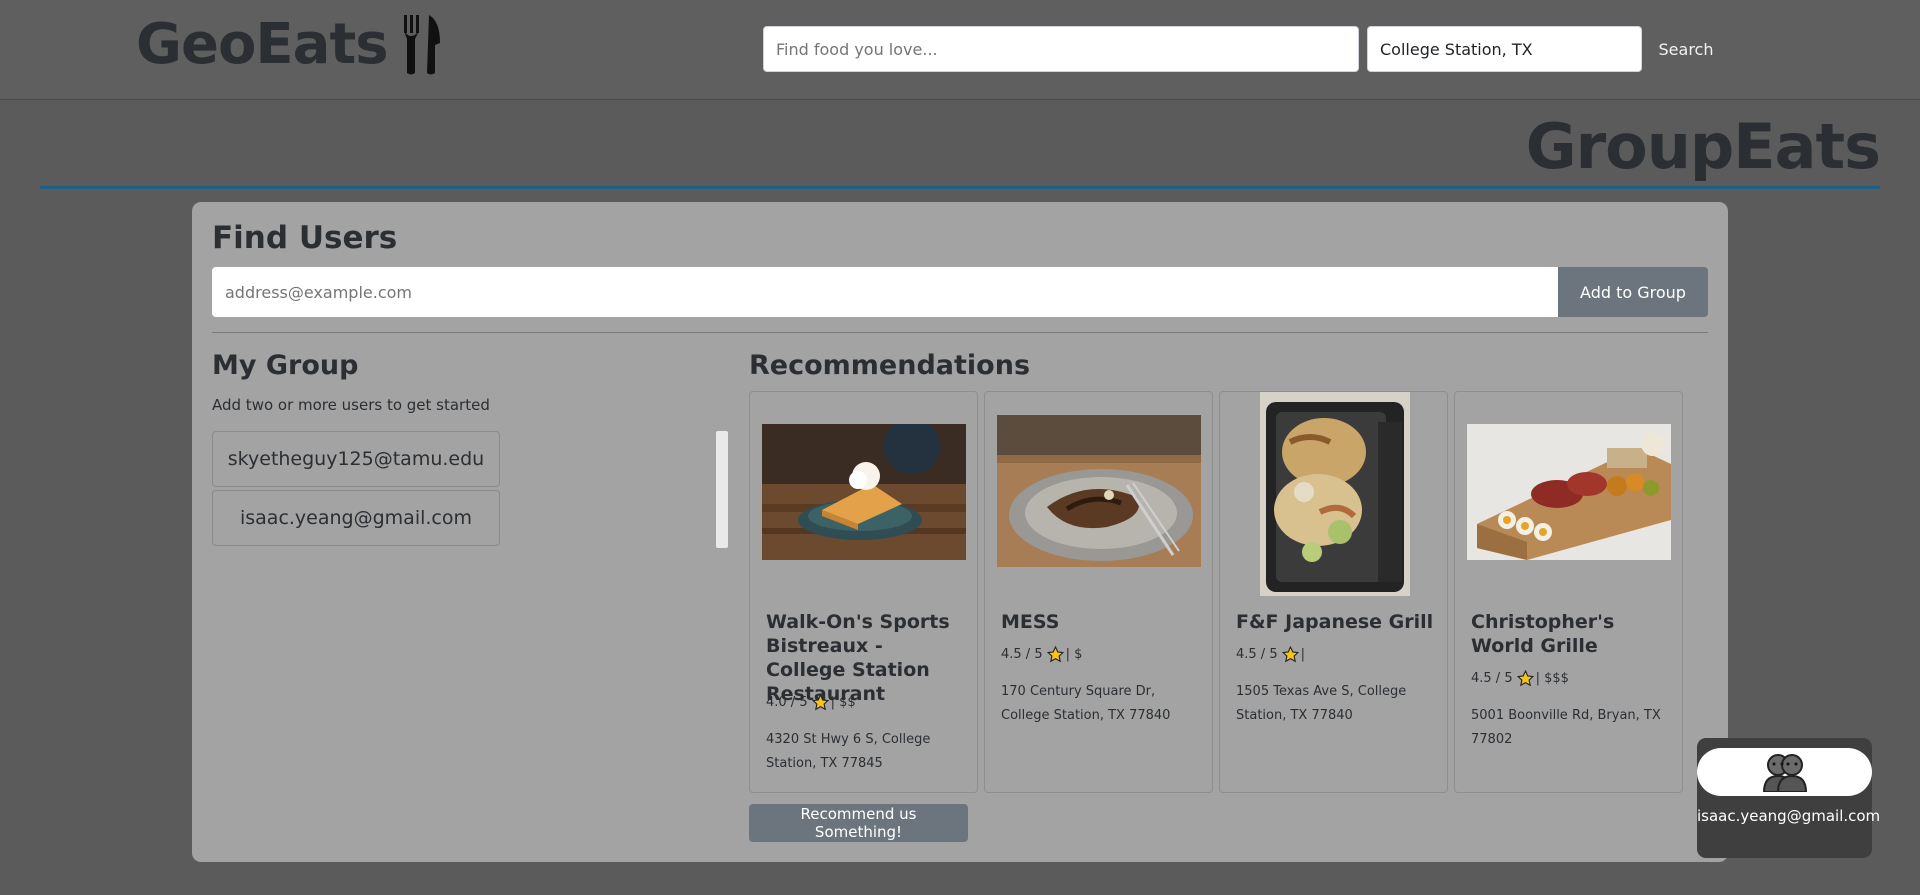 The width and height of the screenshot is (1920, 895). I want to click on user-avatar, so click(1784, 772).